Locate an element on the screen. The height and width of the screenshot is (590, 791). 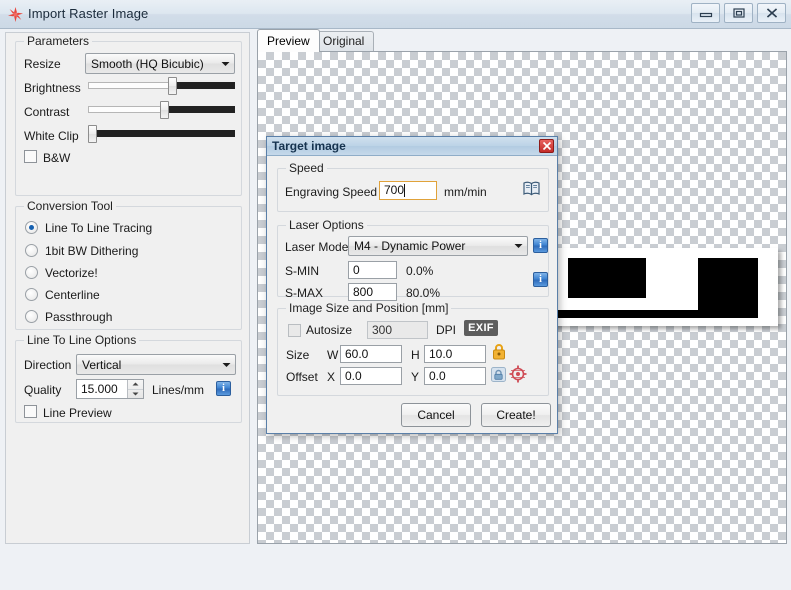
close-button is located at coordinates (771, 13).